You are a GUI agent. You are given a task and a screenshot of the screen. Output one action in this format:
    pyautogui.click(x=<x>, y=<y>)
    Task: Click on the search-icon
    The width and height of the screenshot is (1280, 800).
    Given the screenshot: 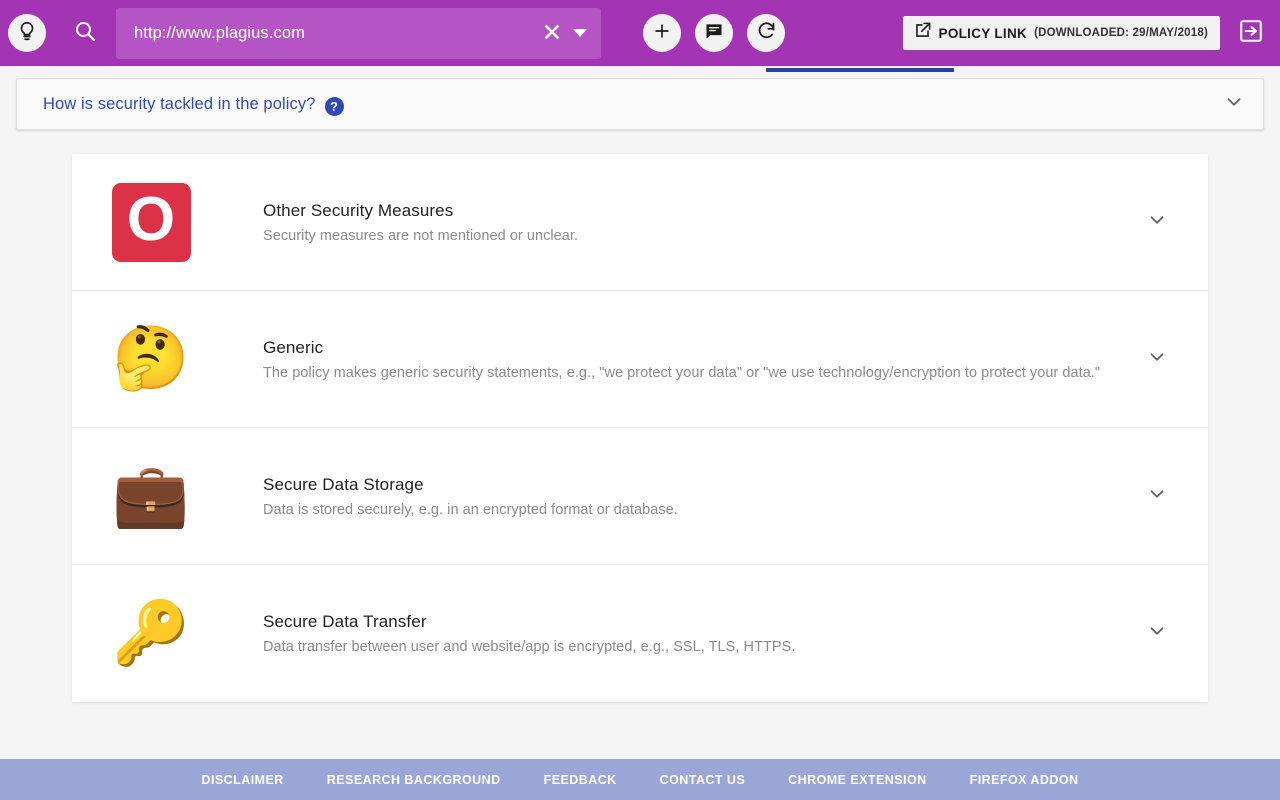 What is the action you would take?
    pyautogui.click(x=85, y=33)
    